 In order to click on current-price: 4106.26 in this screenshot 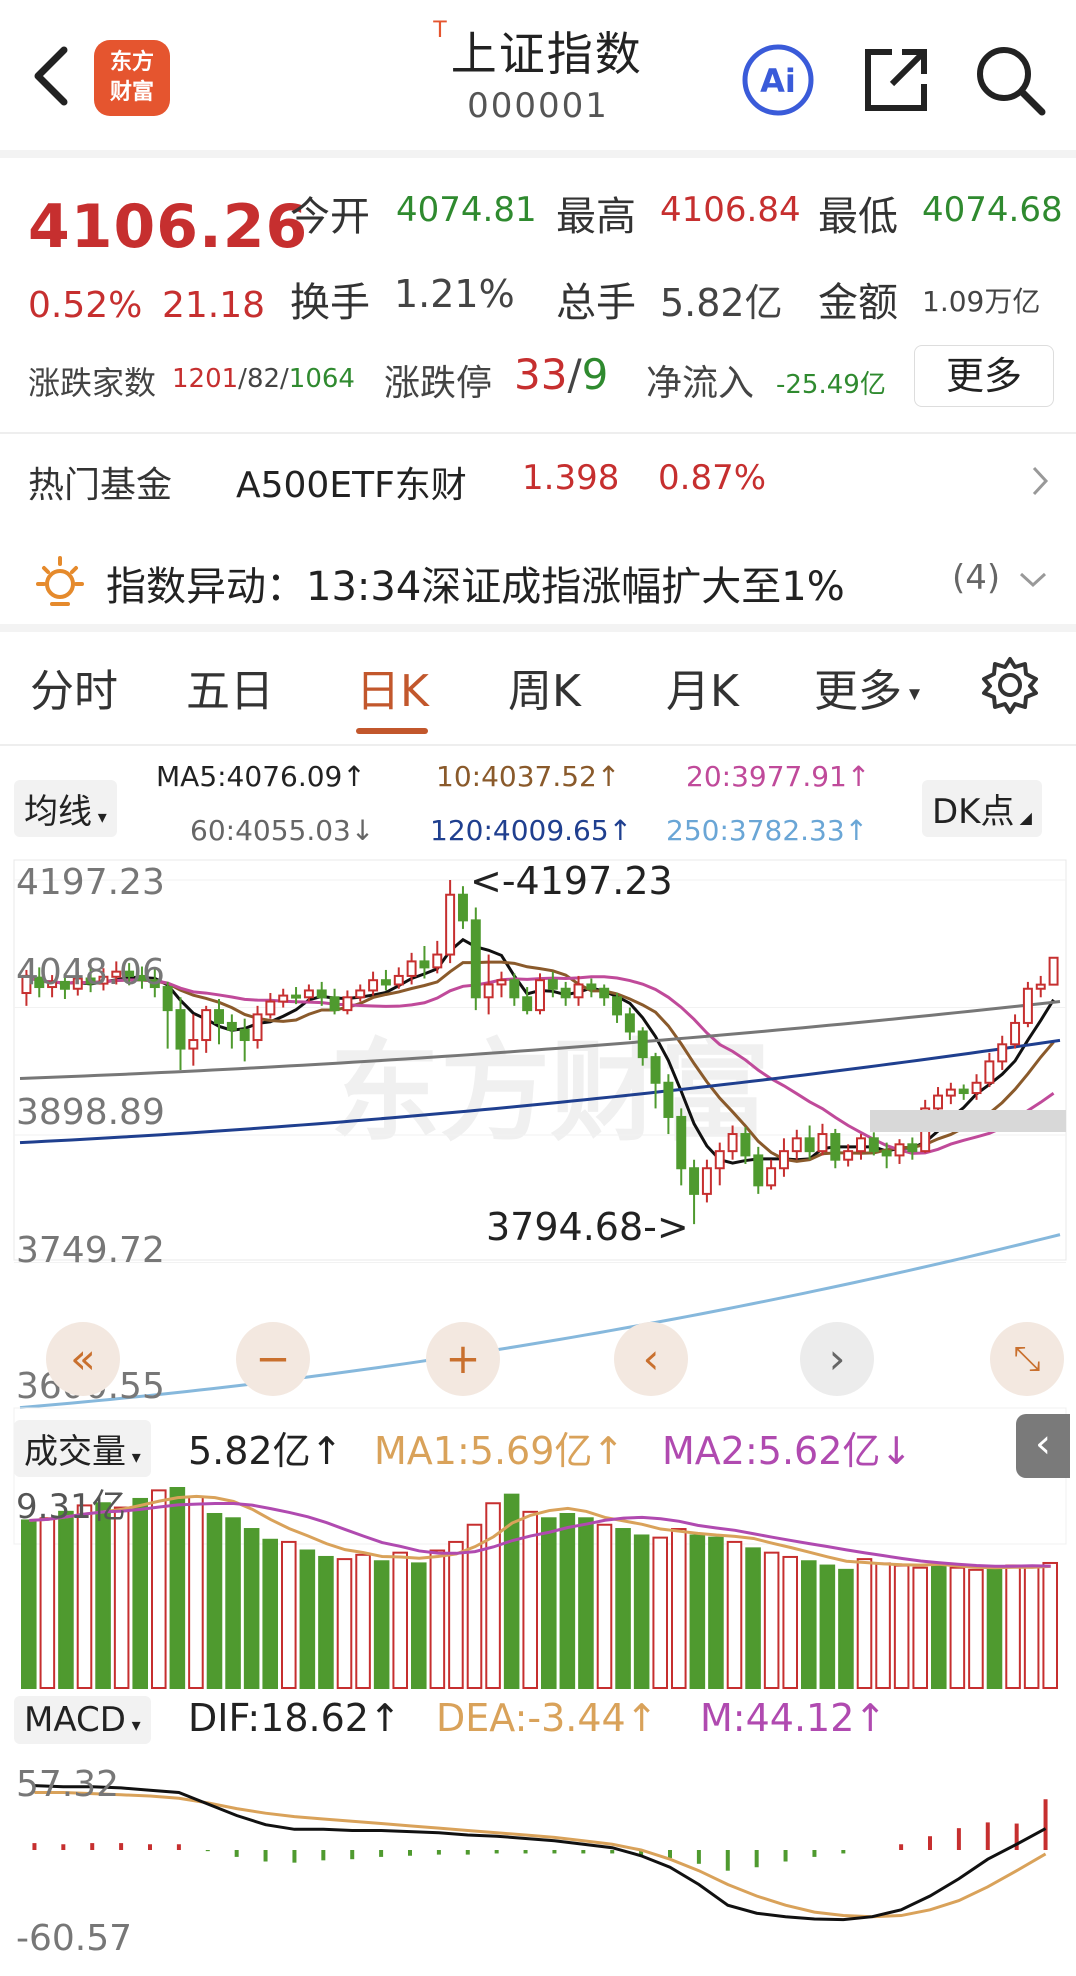, I will do `click(168, 227)`.